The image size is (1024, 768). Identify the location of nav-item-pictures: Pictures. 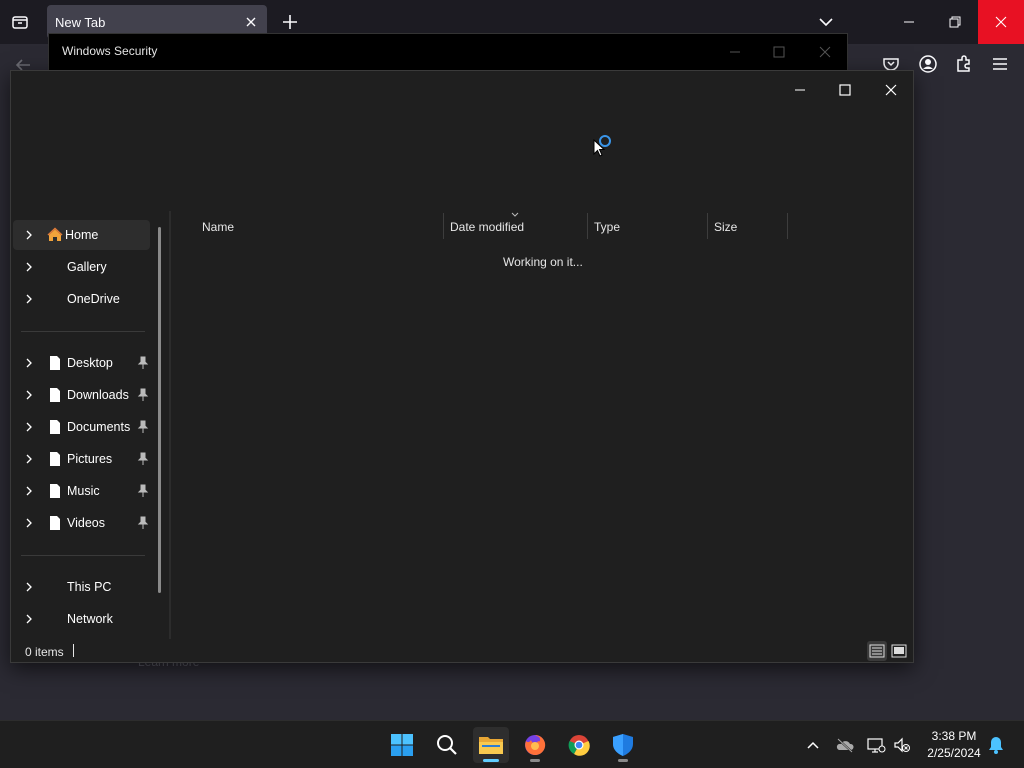
(81, 459).